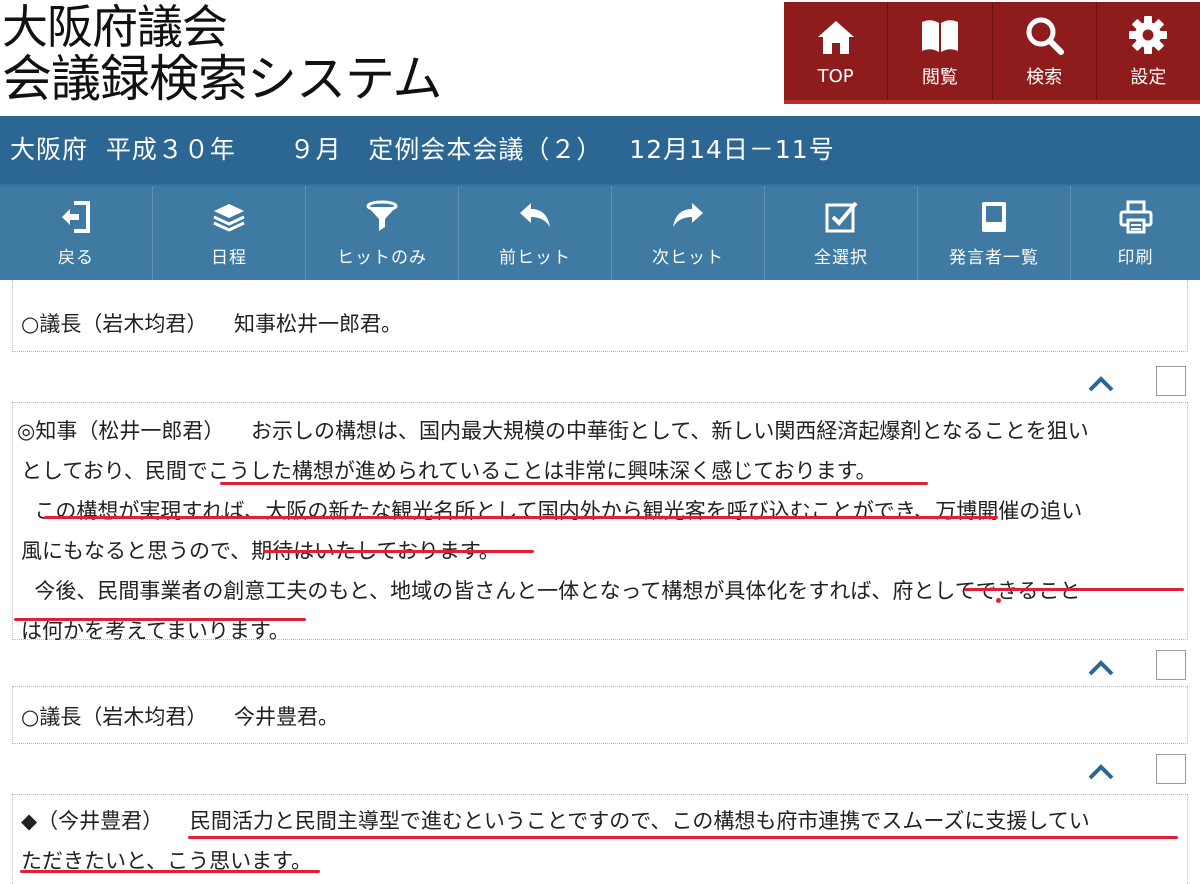  Describe the element at coordinates (222, 79) in the screenshot. I see `logo-line-2: 会議録検索システム` at that location.